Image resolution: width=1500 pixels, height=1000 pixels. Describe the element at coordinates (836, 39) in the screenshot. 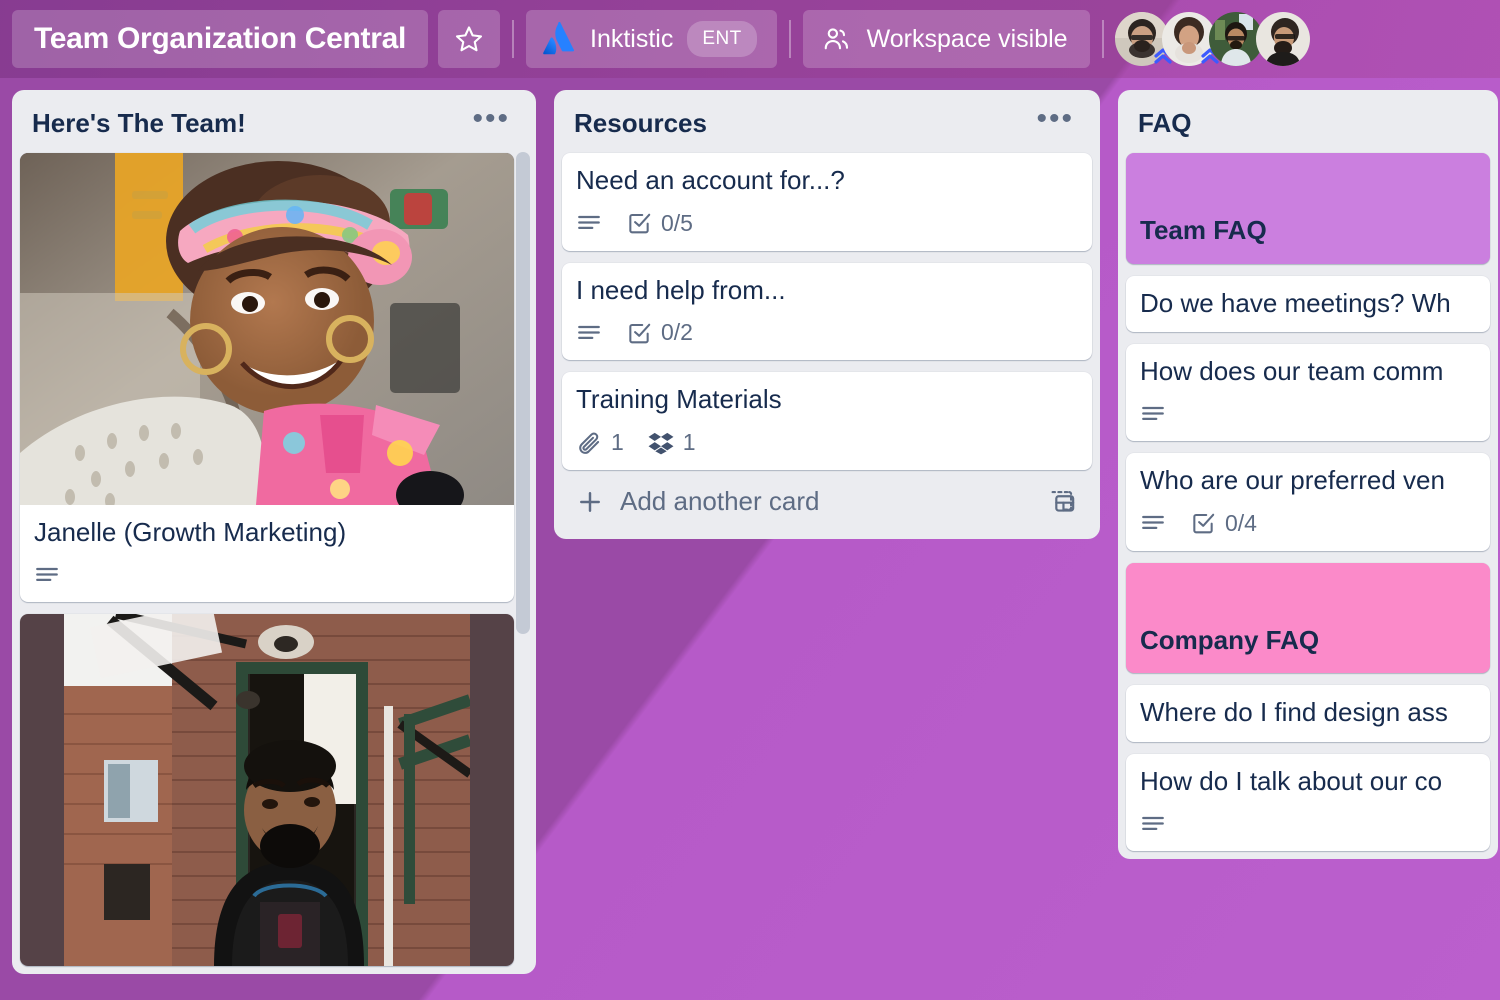

I see `workspace-visible-icon` at that location.